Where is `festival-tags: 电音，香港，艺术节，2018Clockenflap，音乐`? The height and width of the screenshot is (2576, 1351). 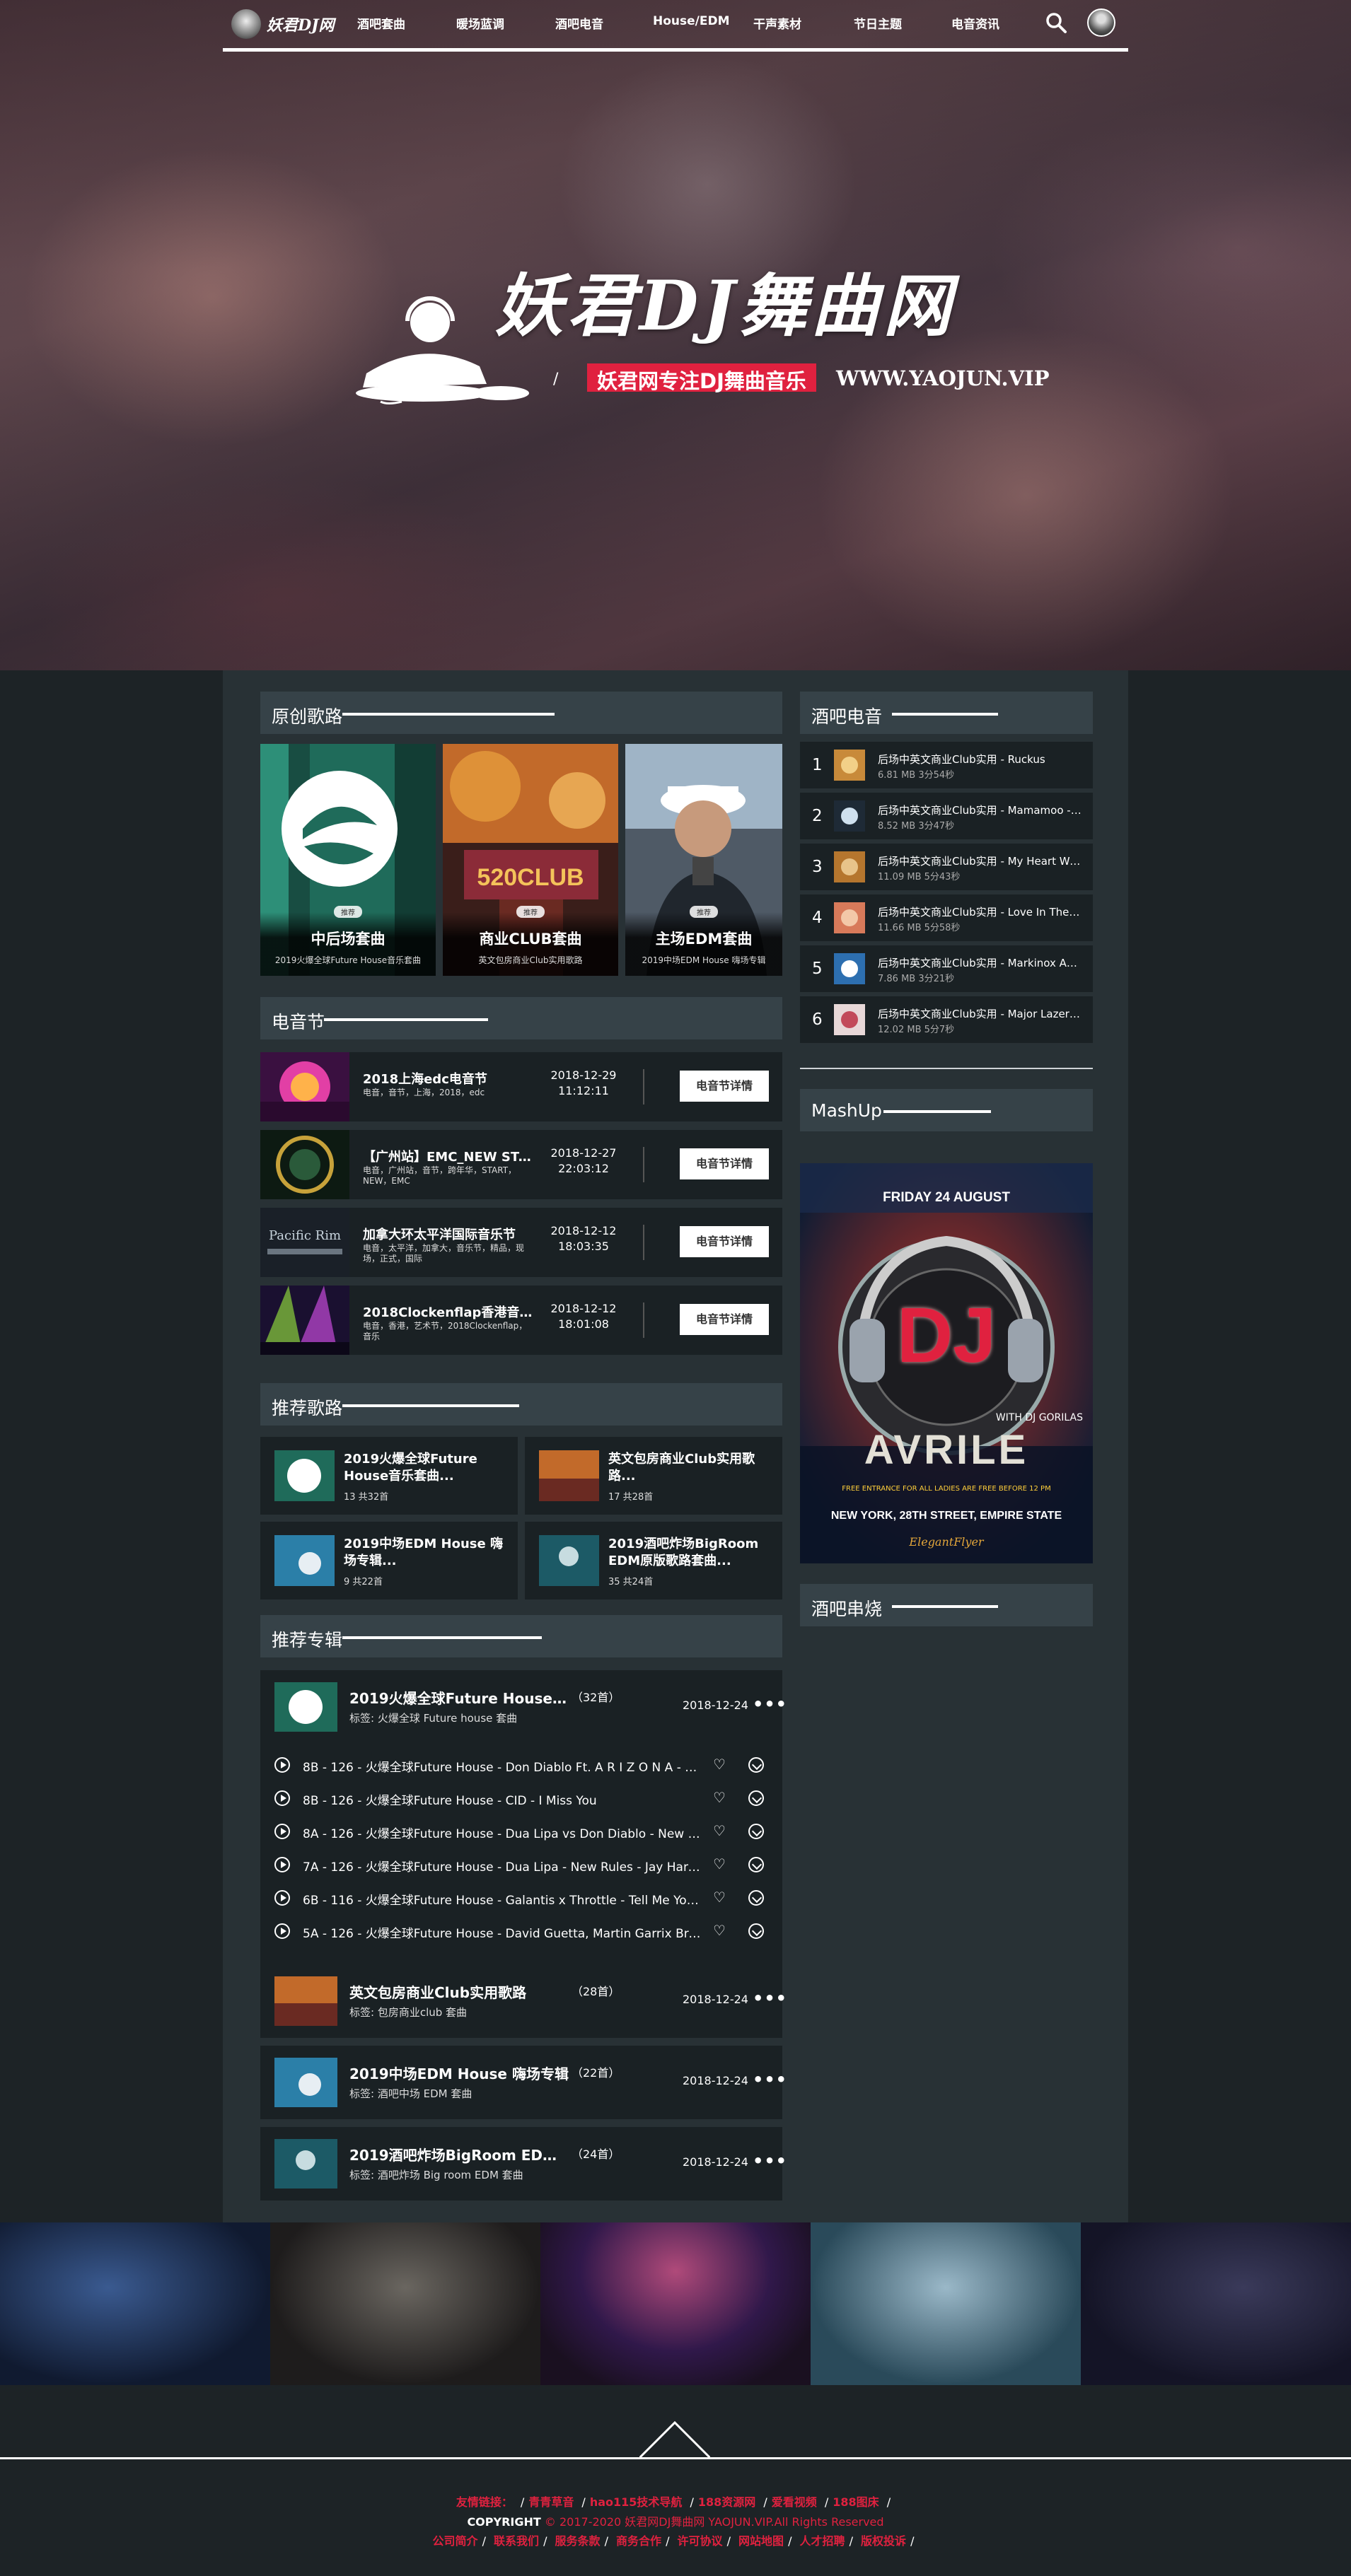 festival-tags: 电音，香港，艺术节，2018Clockenflap，音乐 is located at coordinates (445, 1331).